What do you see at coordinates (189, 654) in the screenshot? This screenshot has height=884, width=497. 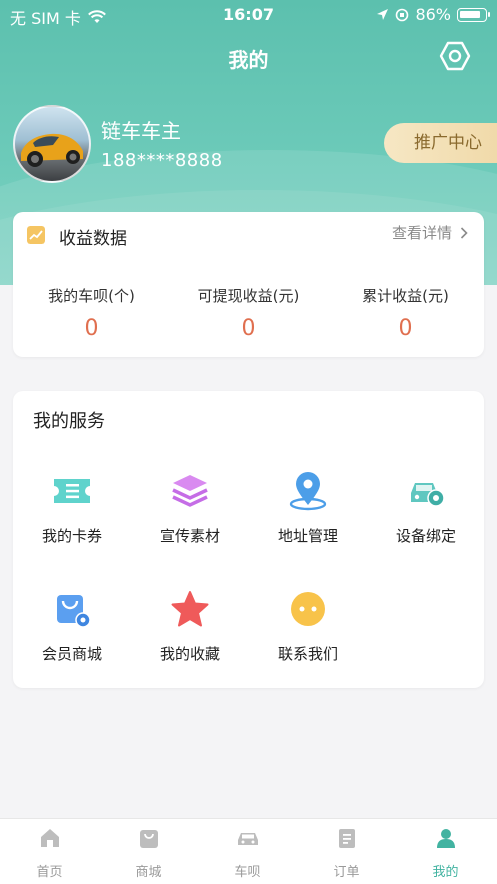 I see `service-label: 我的收藏` at bounding box center [189, 654].